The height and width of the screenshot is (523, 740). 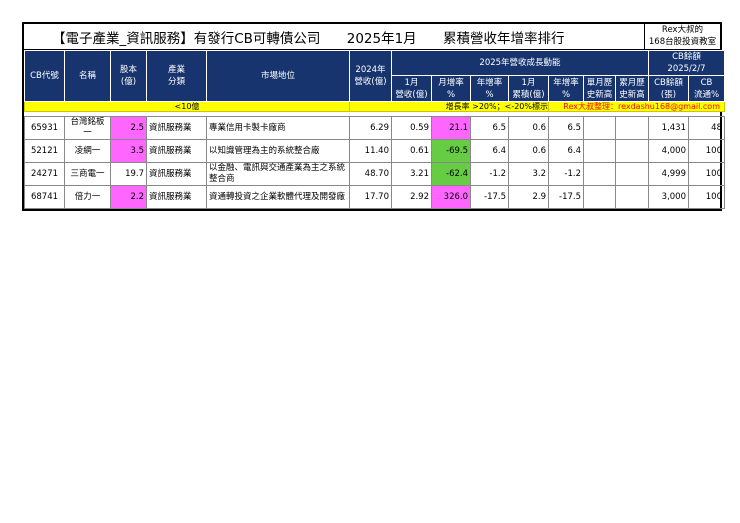 I want to click on cell-rev-2024: 17.70, so click(x=370, y=197).